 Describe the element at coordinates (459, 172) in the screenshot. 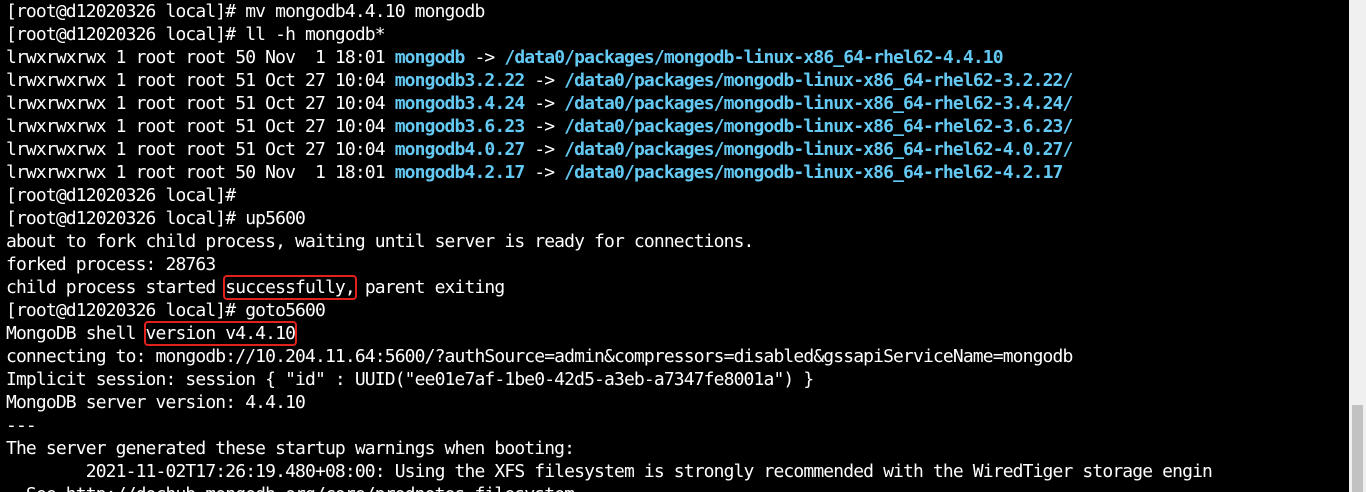

I see `symlink-name: mongodb4.2.17` at that location.